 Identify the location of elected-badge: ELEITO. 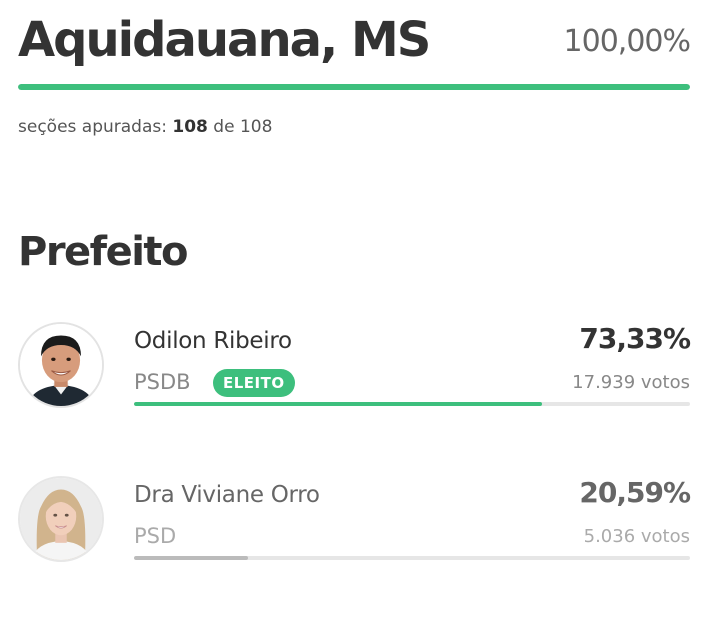
(254, 383).